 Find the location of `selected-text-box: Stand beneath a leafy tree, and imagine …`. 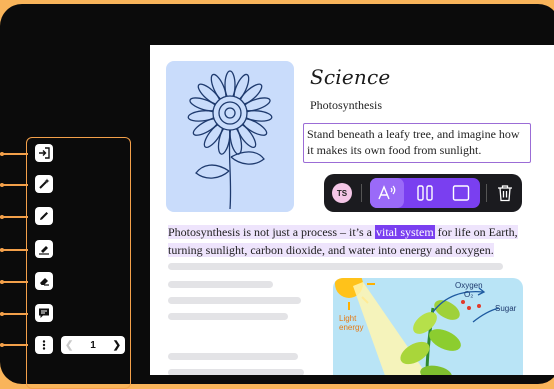

selected-text-box: Stand beneath a leafy tree, and imagine … is located at coordinates (417, 143).